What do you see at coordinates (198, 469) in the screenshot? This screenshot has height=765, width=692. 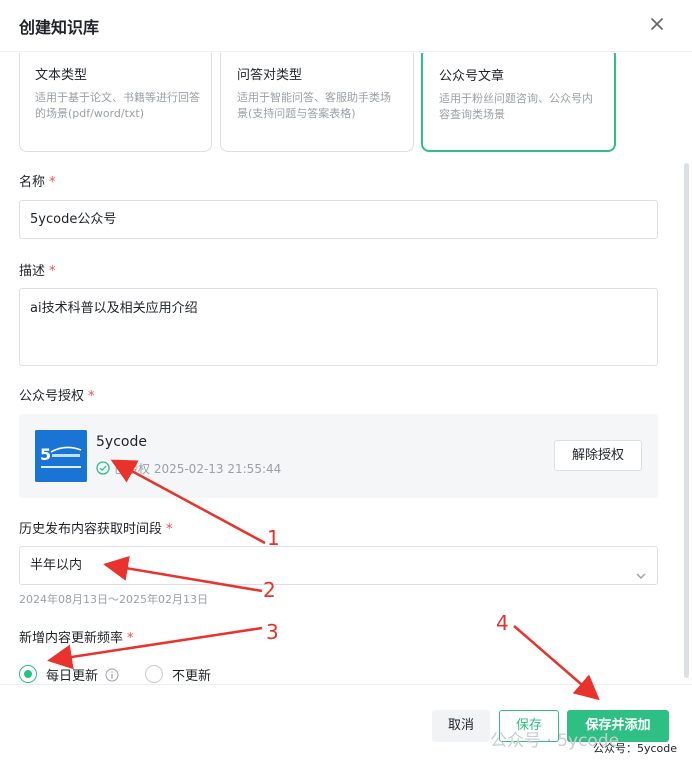 I see `auth-status-text: 已授权 2025-02-13 21:55:44` at bounding box center [198, 469].